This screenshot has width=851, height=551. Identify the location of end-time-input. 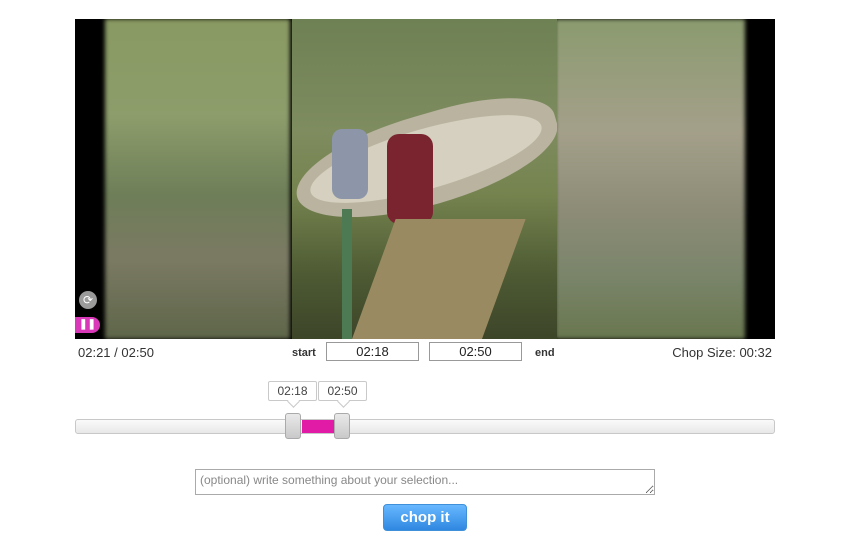
(475, 351).